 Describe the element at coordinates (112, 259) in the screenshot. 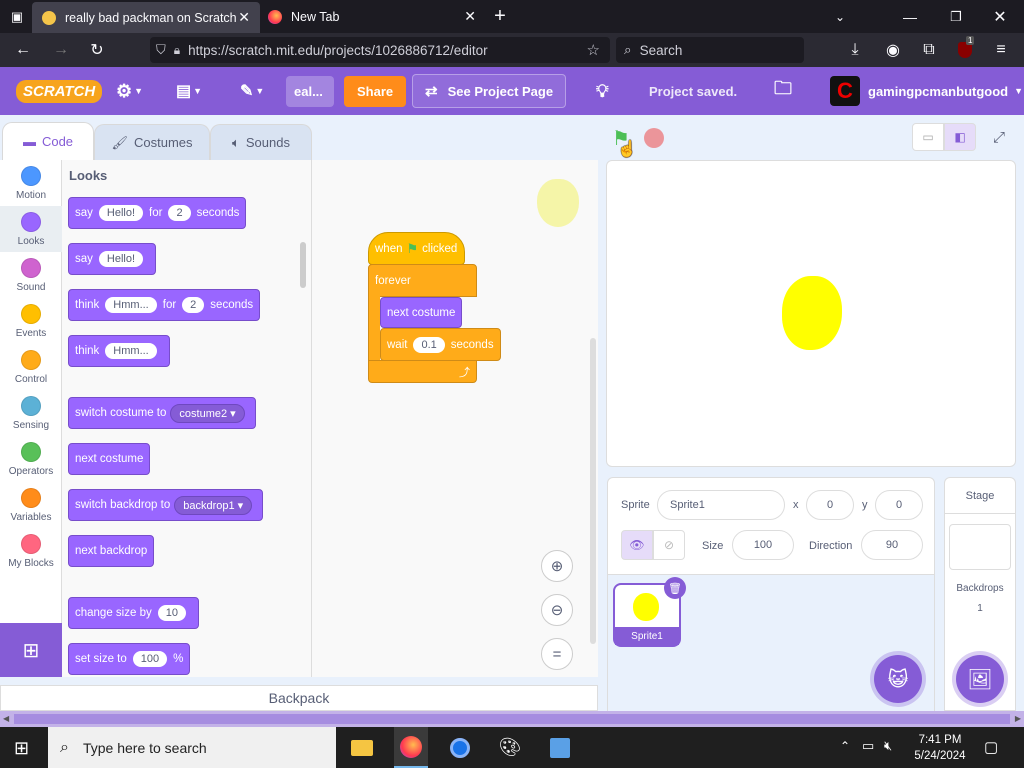

I see `say-block: say Hello!` at that location.